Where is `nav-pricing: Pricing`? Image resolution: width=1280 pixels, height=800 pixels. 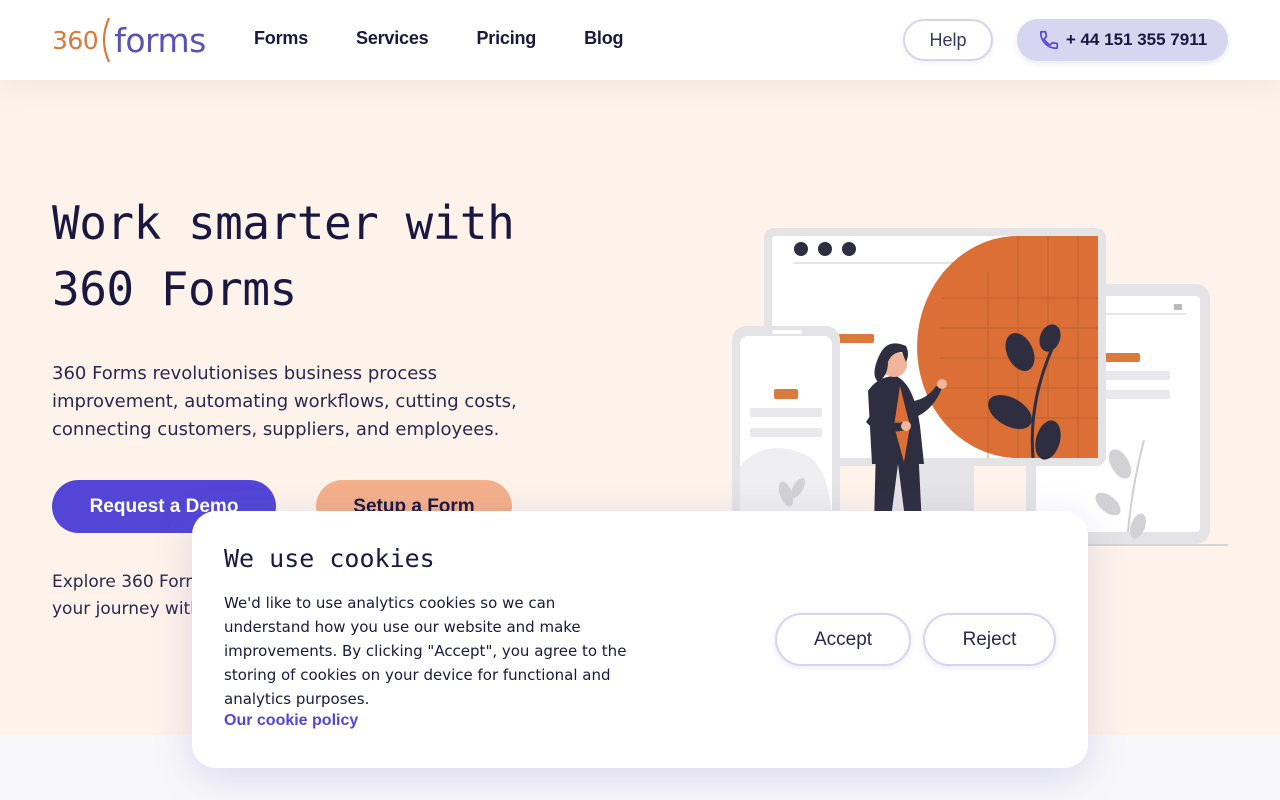 nav-pricing: Pricing is located at coordinates (506, 38).